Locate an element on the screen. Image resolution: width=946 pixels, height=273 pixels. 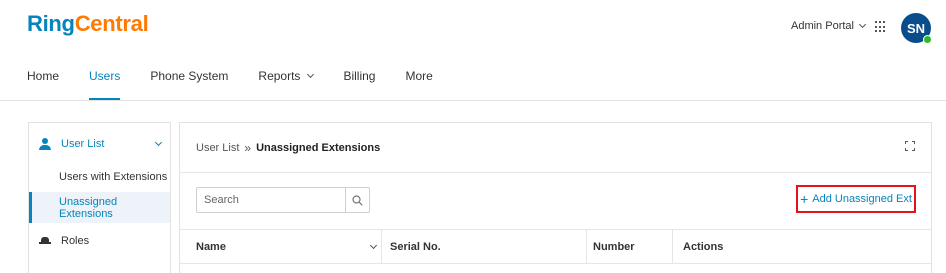
ringcentral-logo: RingCentral is located at coordinates (88, 24).